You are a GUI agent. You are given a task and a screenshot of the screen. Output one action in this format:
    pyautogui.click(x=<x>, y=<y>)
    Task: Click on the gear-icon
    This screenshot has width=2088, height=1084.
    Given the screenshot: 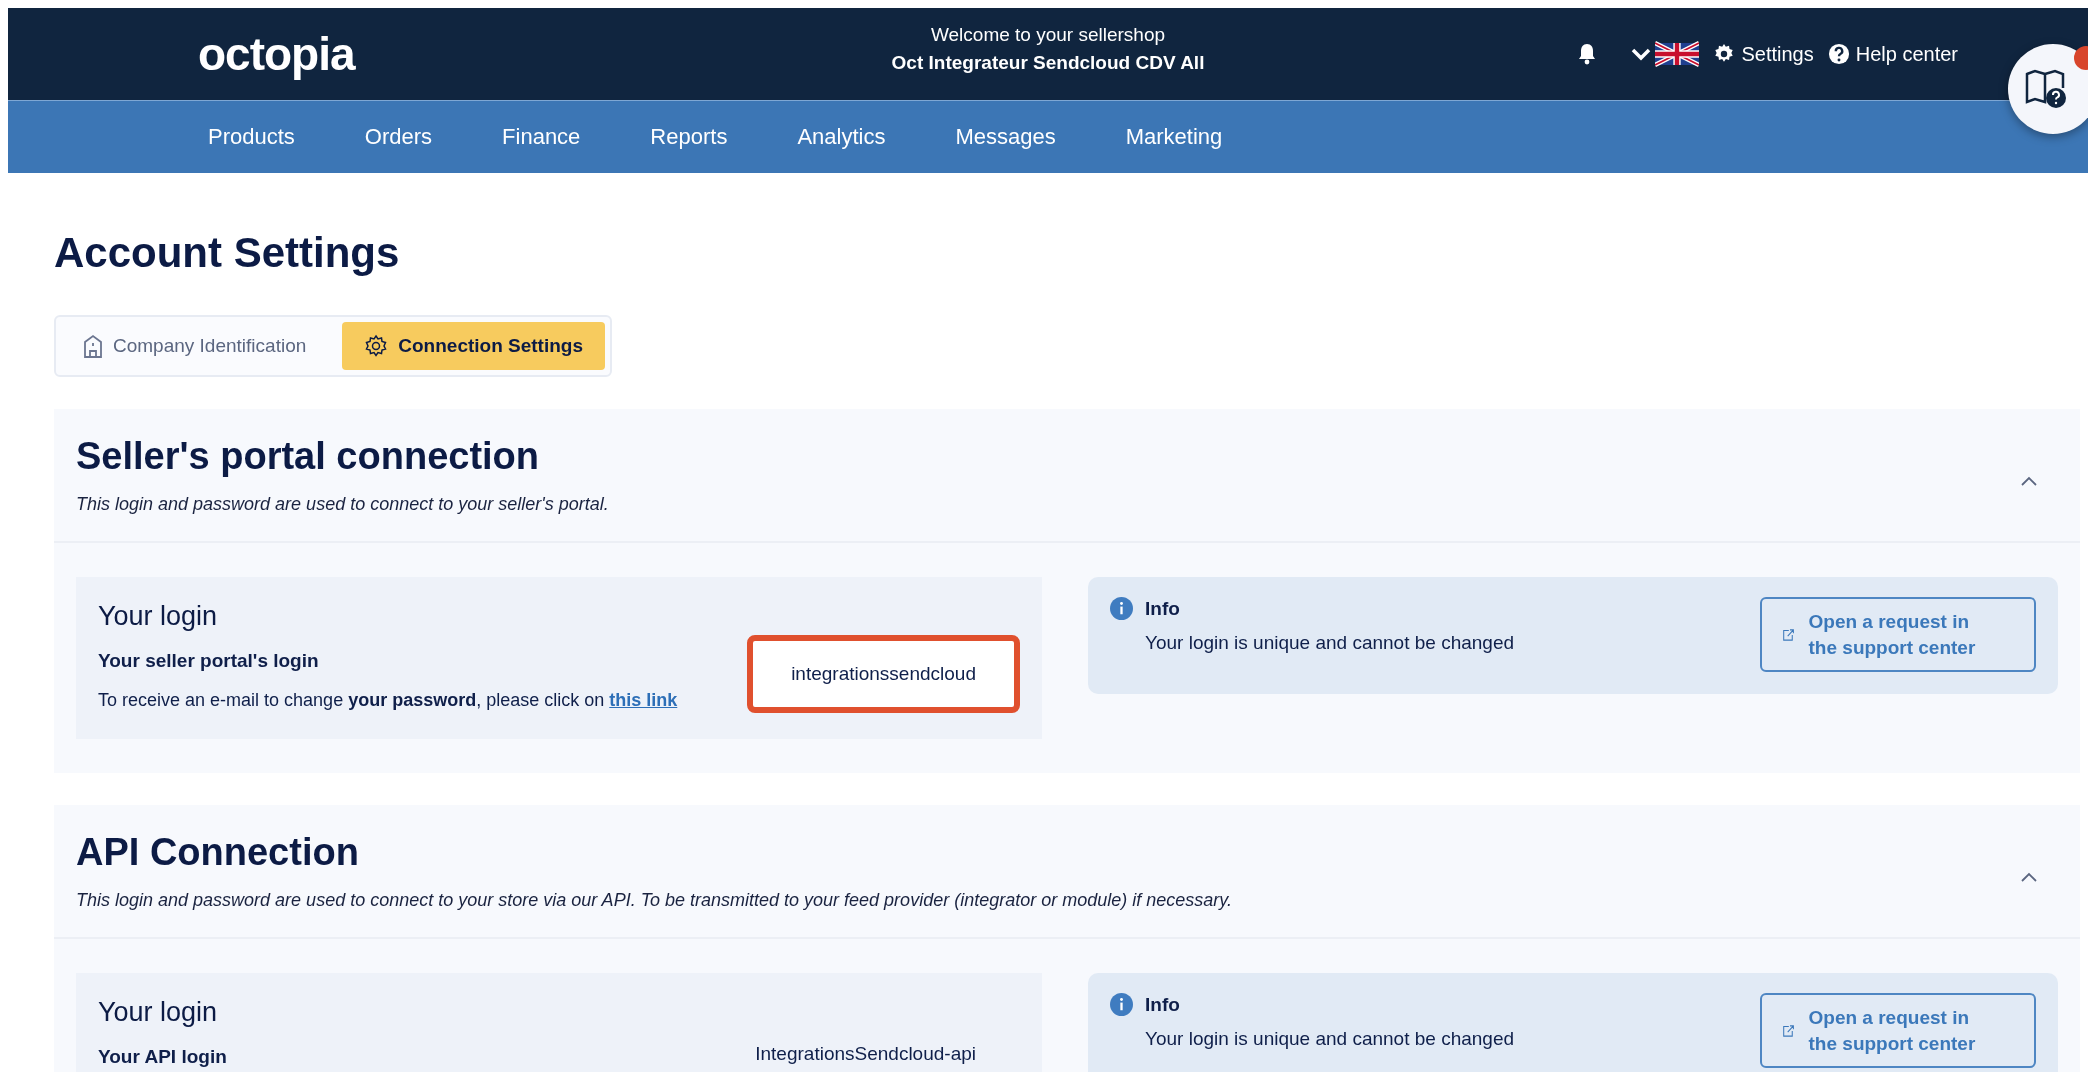 What is the action you would take?
    pyautogui.click(x=376, y=346)
    